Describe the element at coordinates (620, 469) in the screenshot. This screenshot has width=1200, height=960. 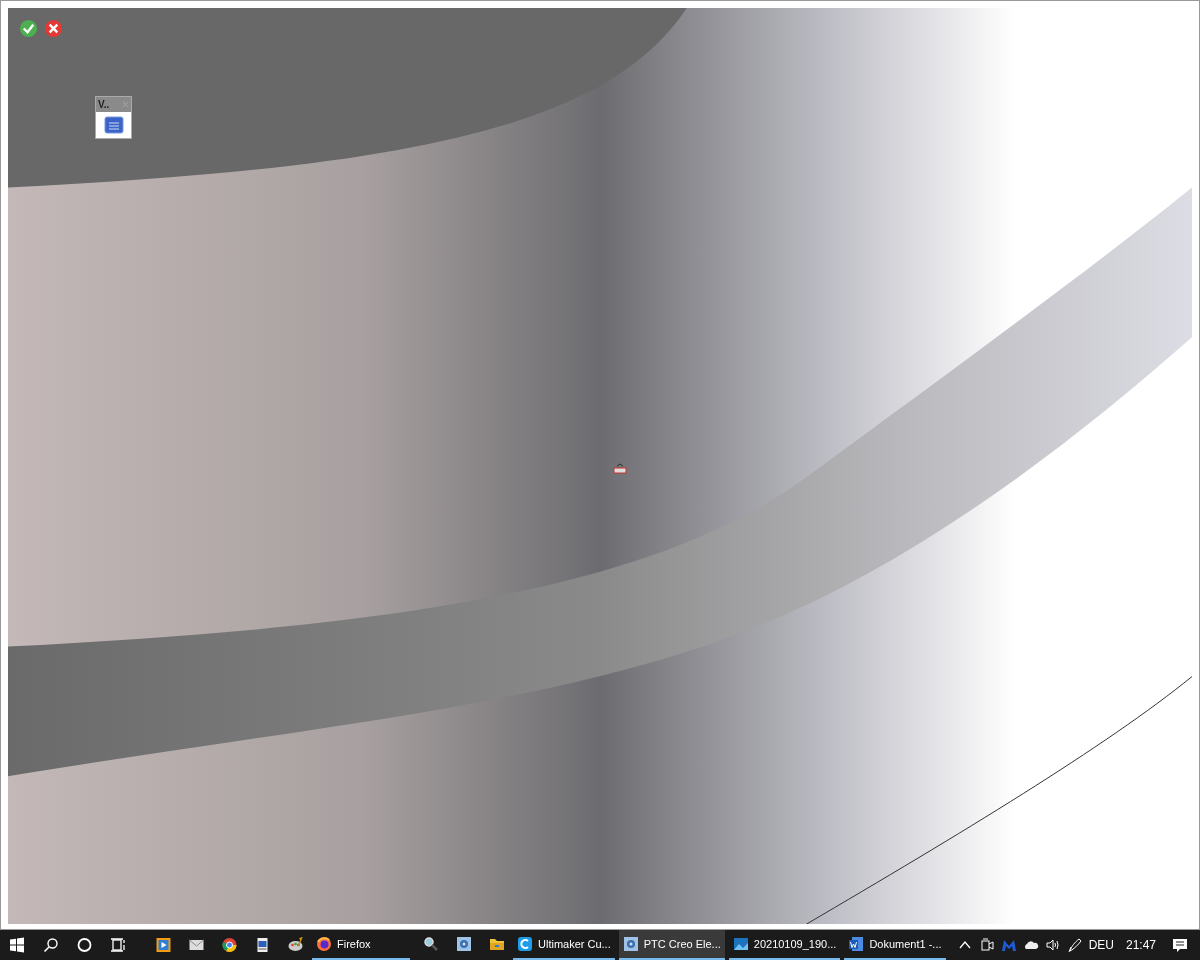
I see `view-origin-icon` at that location.